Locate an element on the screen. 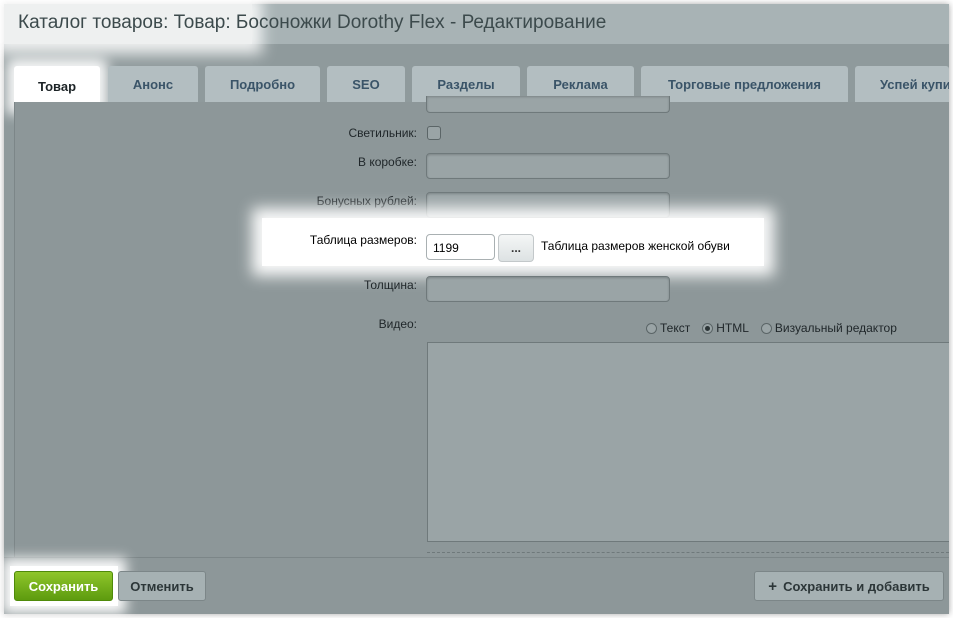 This screenshot has width=953, height=618. lamp-checkbox is located at coordinates (434, 133).